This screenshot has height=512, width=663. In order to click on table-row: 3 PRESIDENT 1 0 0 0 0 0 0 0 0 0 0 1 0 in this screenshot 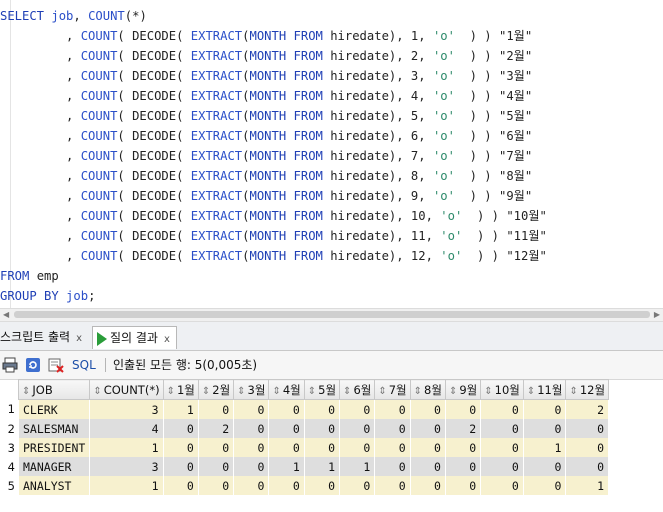, I will do `click(305, 447)`.